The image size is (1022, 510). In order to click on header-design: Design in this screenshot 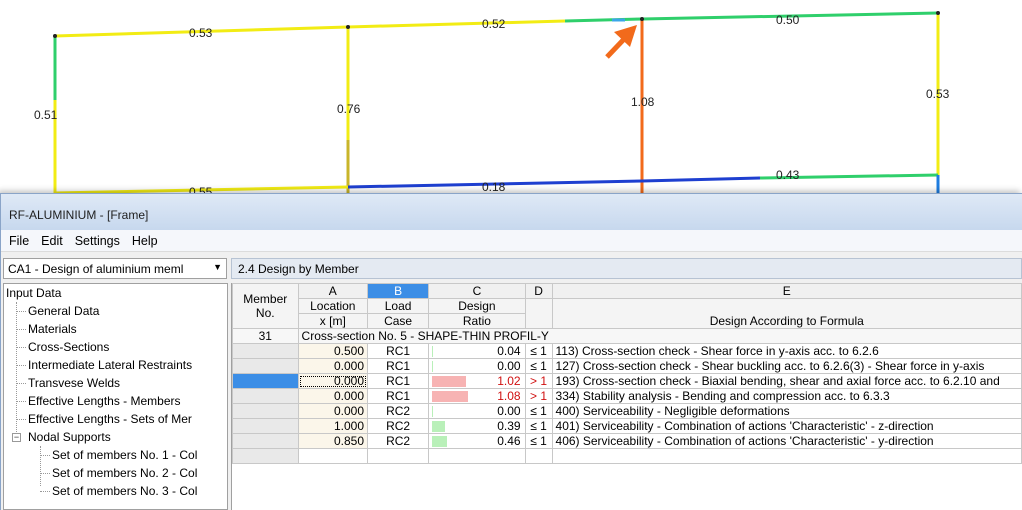, I will do `click(477, 306)`.